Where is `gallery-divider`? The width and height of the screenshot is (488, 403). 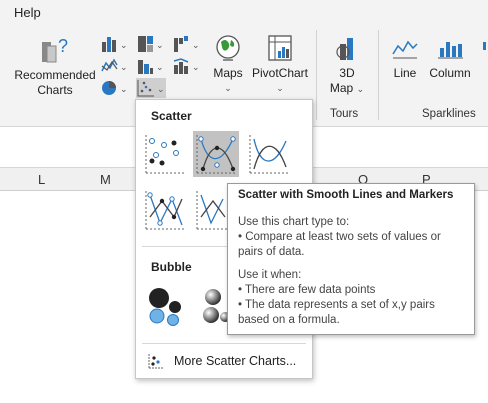
gallery-divider is located at coordinates (224, 343).